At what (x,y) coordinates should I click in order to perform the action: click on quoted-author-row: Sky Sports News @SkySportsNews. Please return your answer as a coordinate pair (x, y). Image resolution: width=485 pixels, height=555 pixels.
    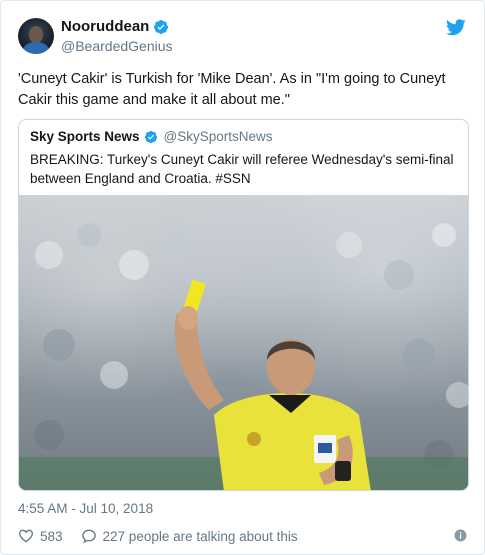
    Looking at the image, I should click on (151, 136).